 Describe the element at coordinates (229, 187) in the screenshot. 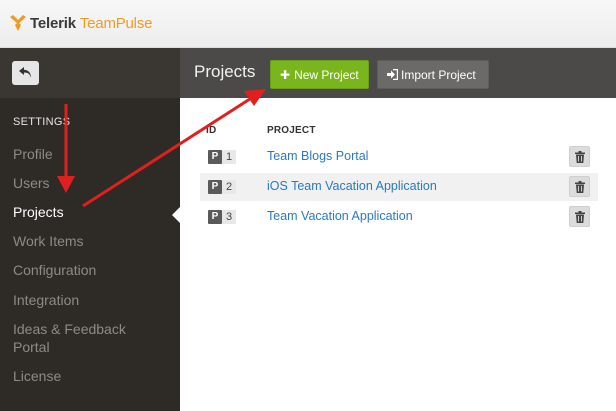

I see `project-id: 2` at that location.